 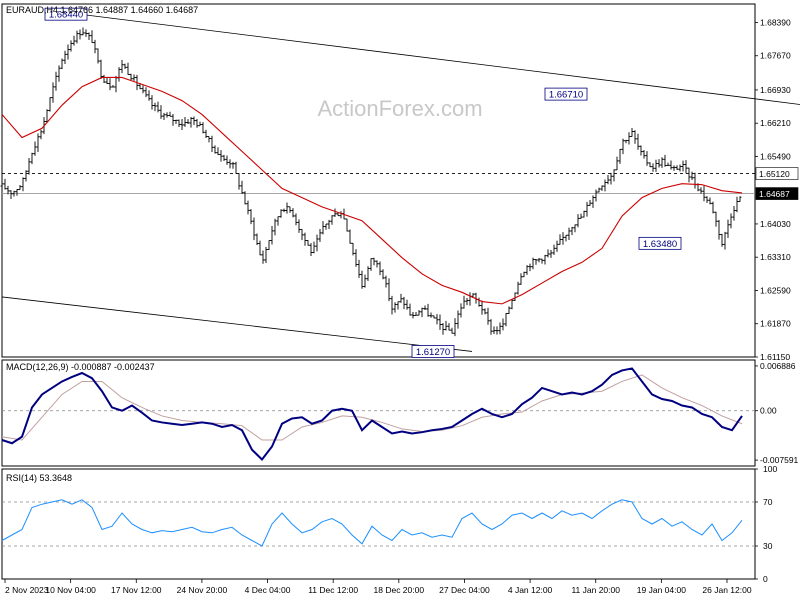 What do you see at coordinates (778, 366) in the screenshot?
I see `macd-tick-label: 0.006886` at bounding box center [778, 366].